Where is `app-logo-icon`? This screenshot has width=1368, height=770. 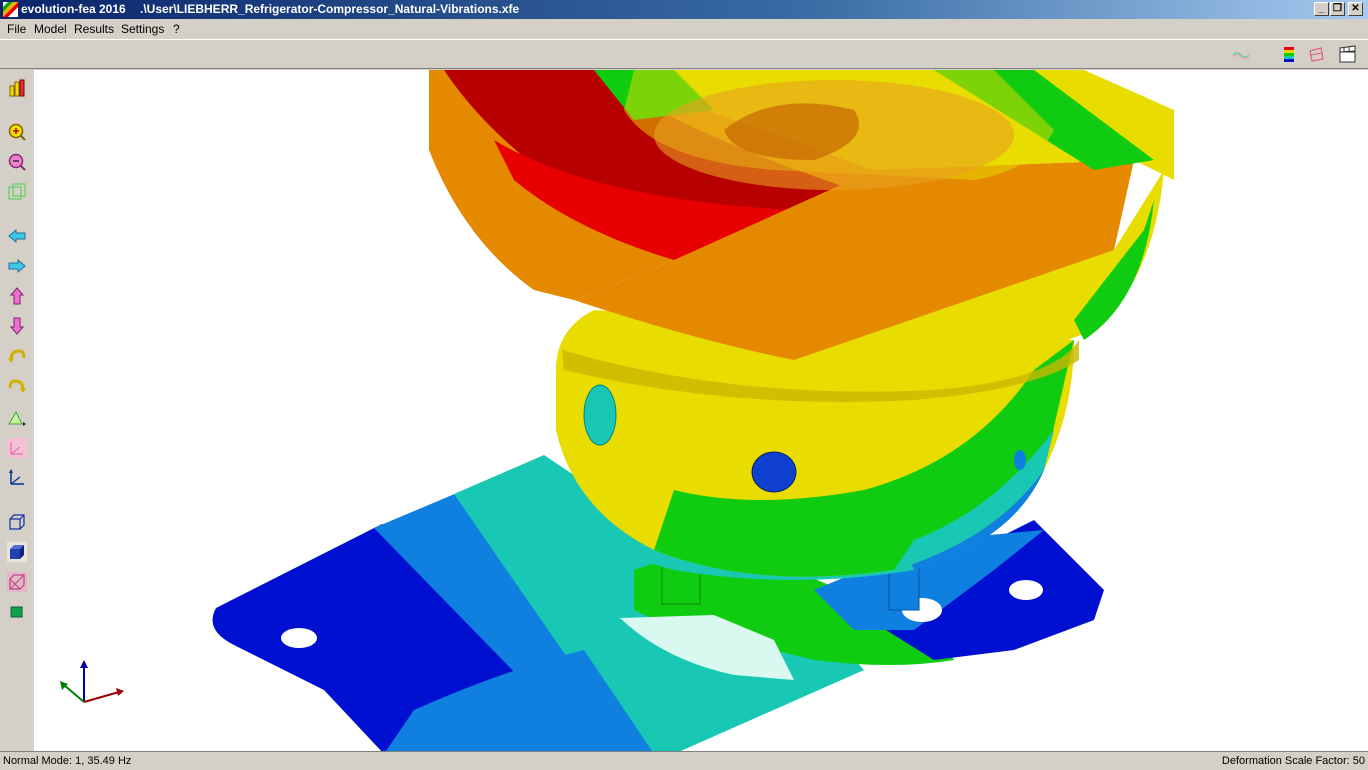
app-logo-icon is located at coordinates (10, 9).